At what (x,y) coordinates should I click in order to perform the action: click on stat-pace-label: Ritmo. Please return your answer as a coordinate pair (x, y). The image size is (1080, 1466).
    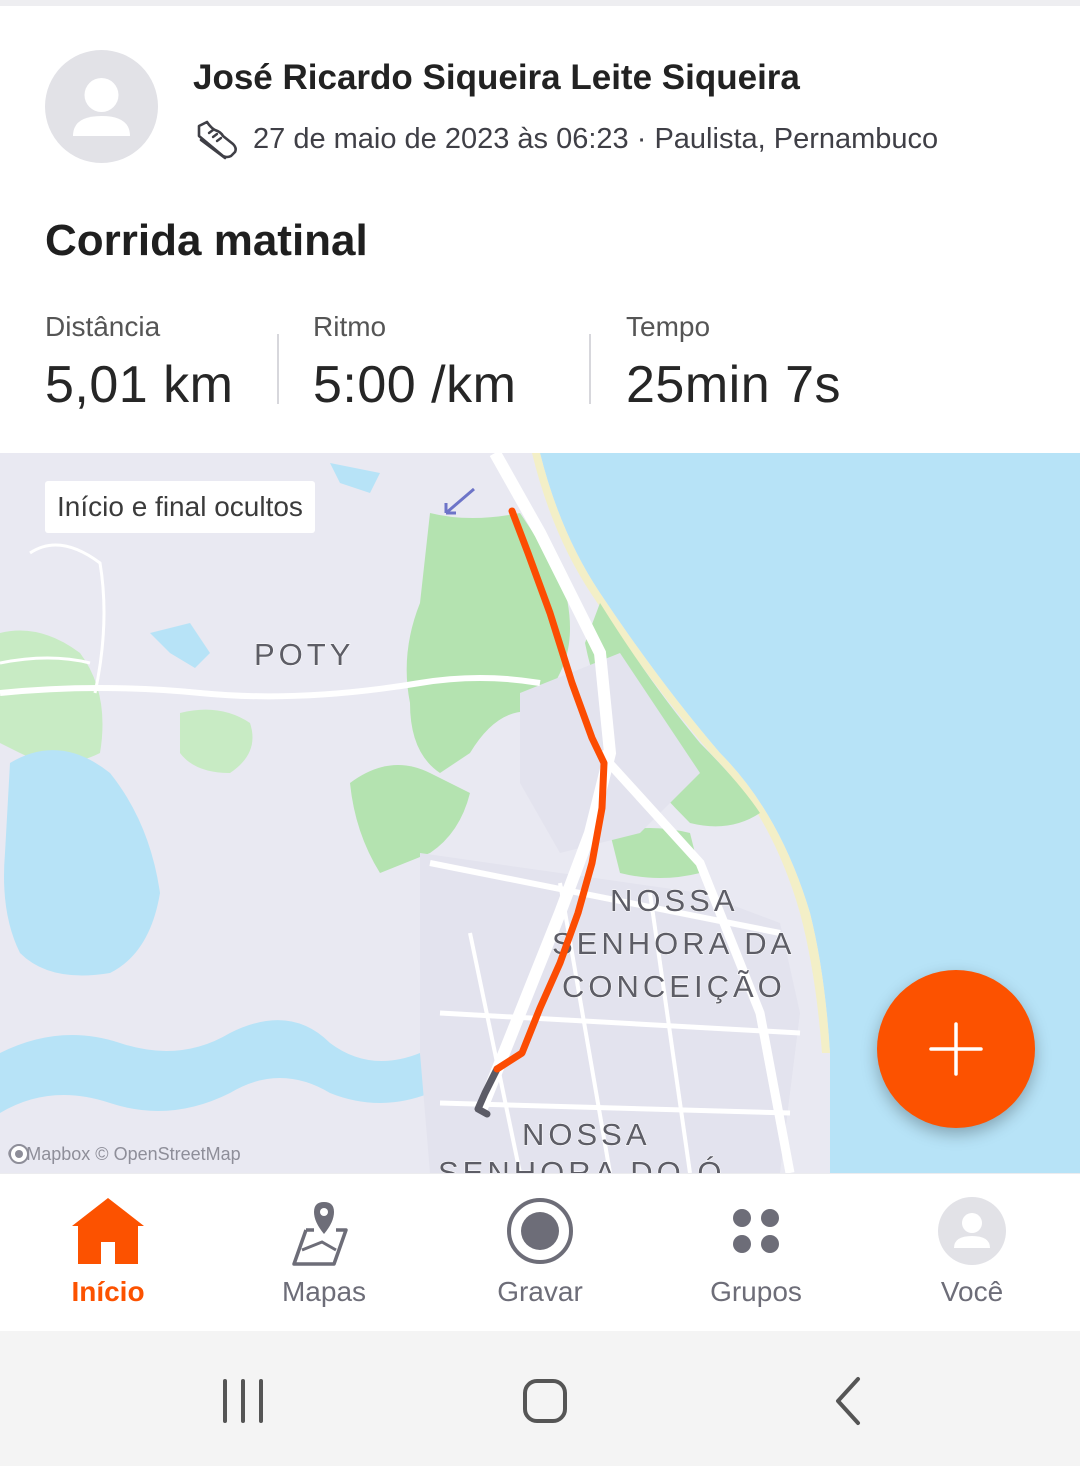
    Looking at the image, I should click on (350, 326).